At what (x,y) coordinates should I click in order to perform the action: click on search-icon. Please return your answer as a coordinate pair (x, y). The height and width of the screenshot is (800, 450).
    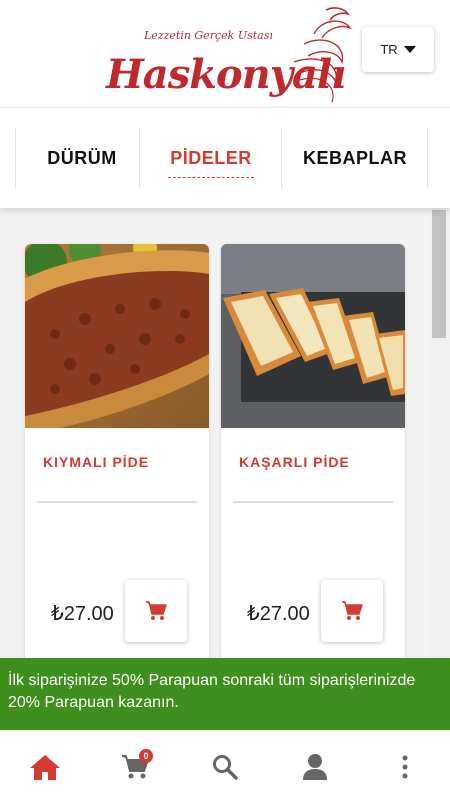
    Looking at the image, I should click on (225, 767).